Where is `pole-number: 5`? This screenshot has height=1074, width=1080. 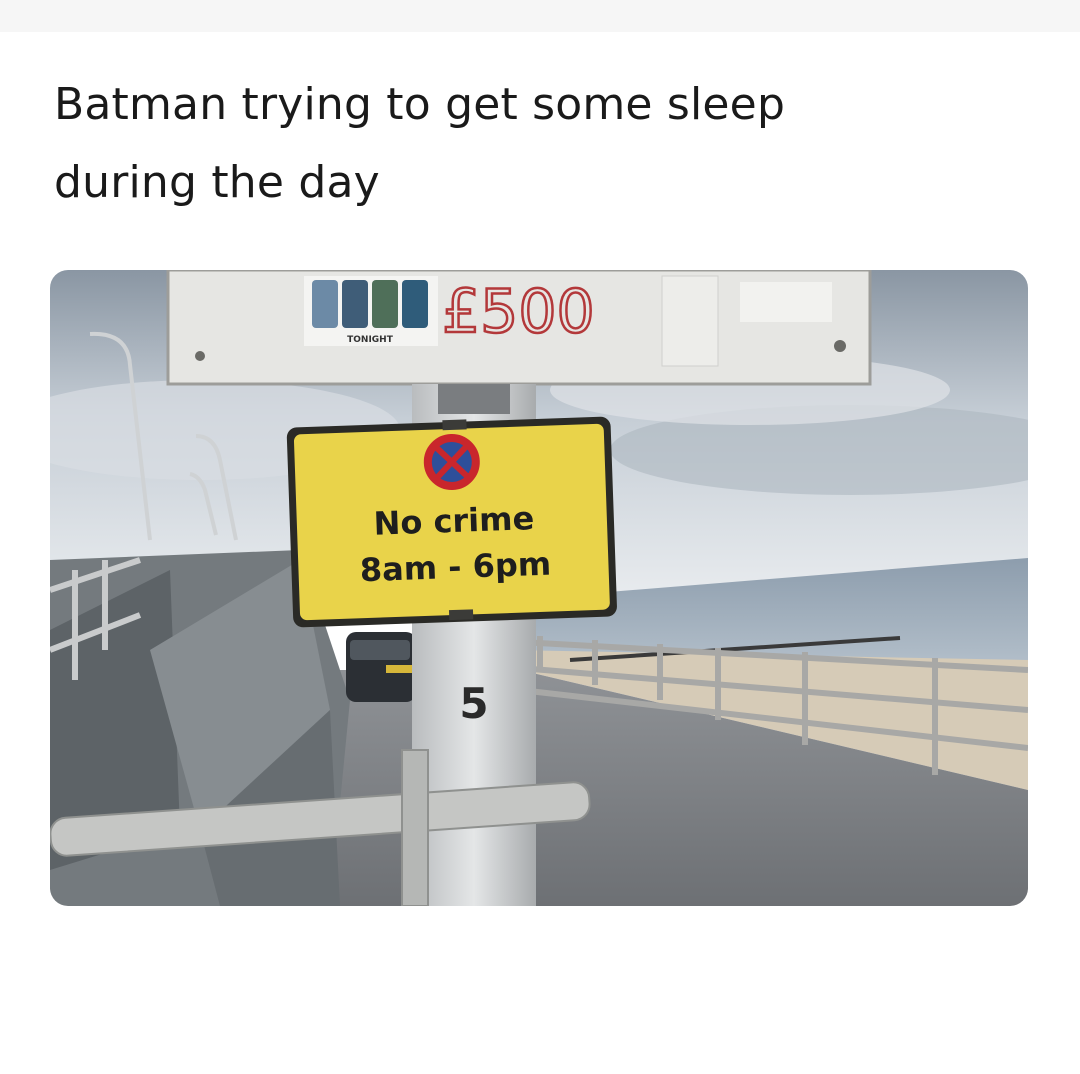
pole-number: 5 is located at coordinates (473, 703).